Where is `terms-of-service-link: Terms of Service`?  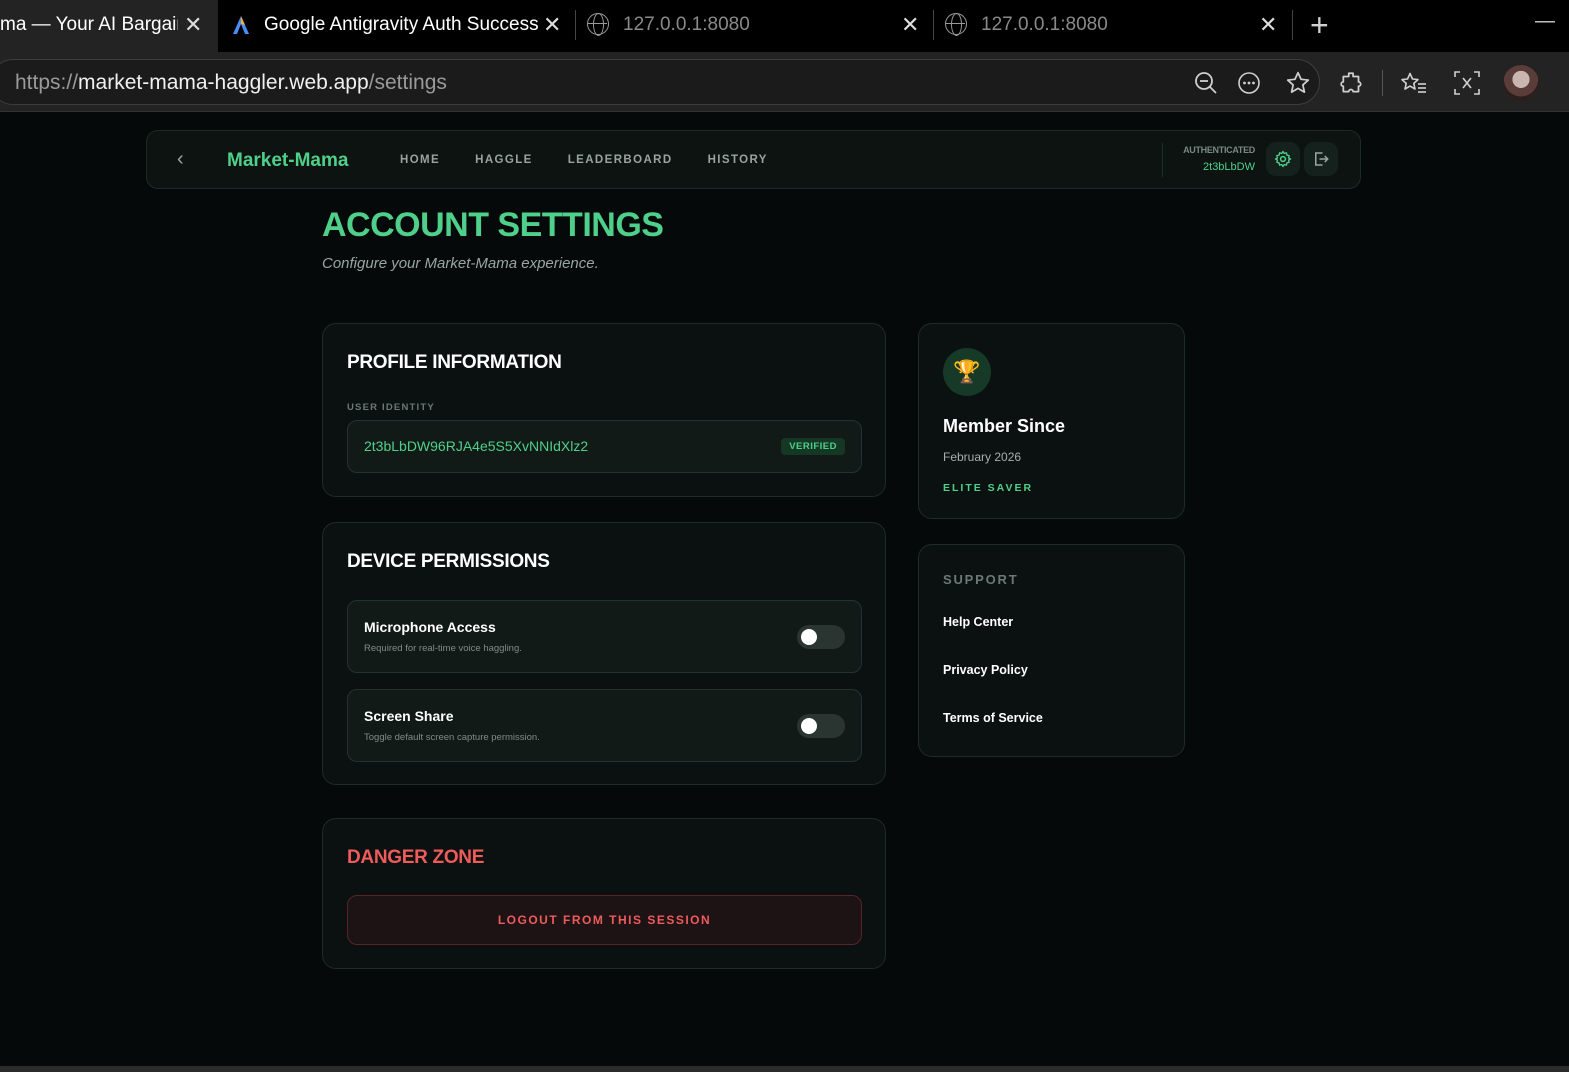 terms-of-service-link: Terms of Service is located at coordinates (993, 718).